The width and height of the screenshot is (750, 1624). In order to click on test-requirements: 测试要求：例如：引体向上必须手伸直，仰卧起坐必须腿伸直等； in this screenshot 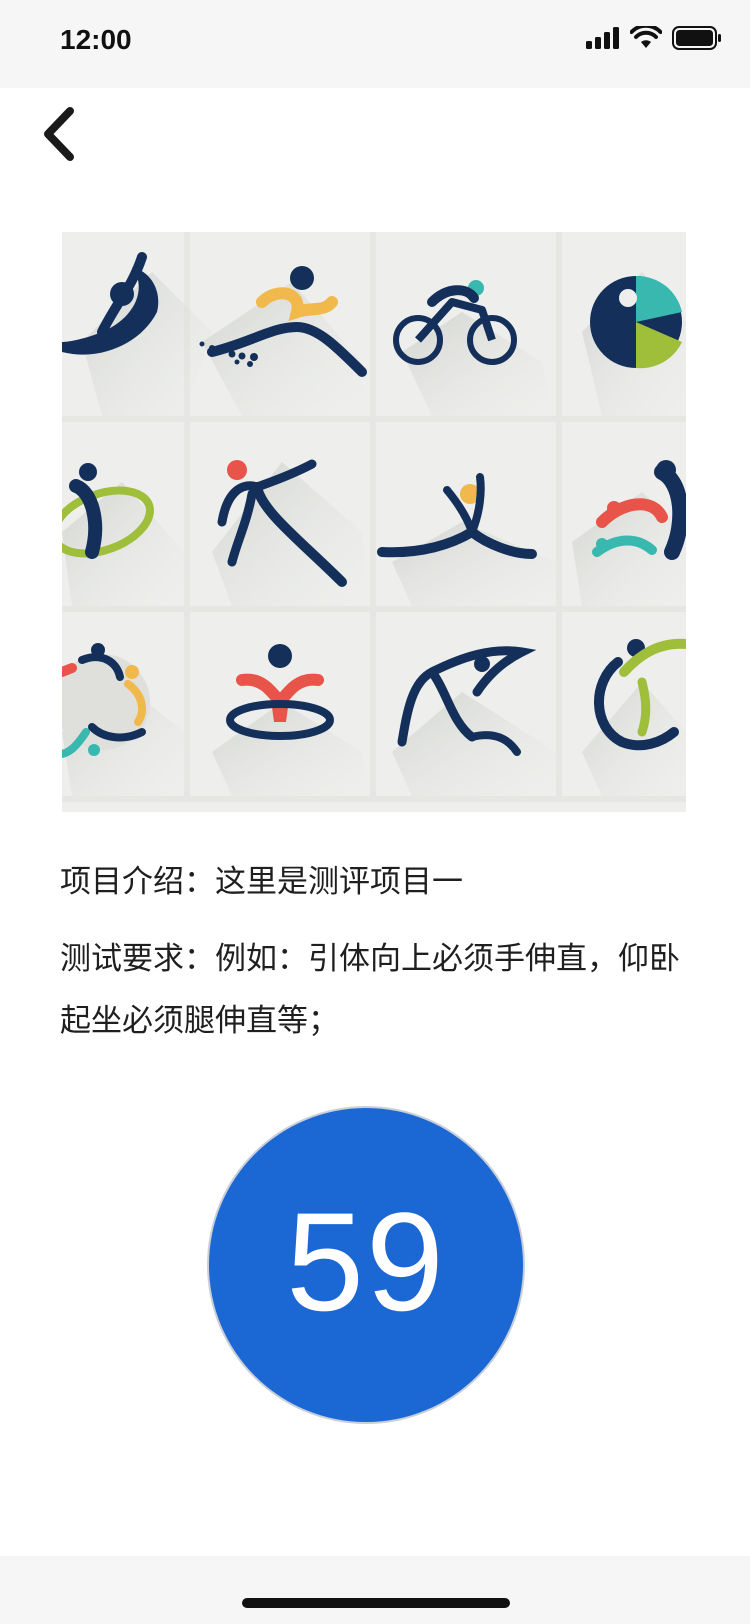, I will do `click(370, 990)`.